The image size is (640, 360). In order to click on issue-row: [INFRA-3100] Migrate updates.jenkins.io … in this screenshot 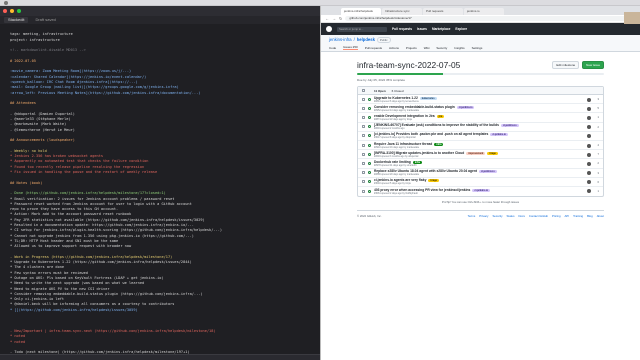, I will do `click(480, 155)`.